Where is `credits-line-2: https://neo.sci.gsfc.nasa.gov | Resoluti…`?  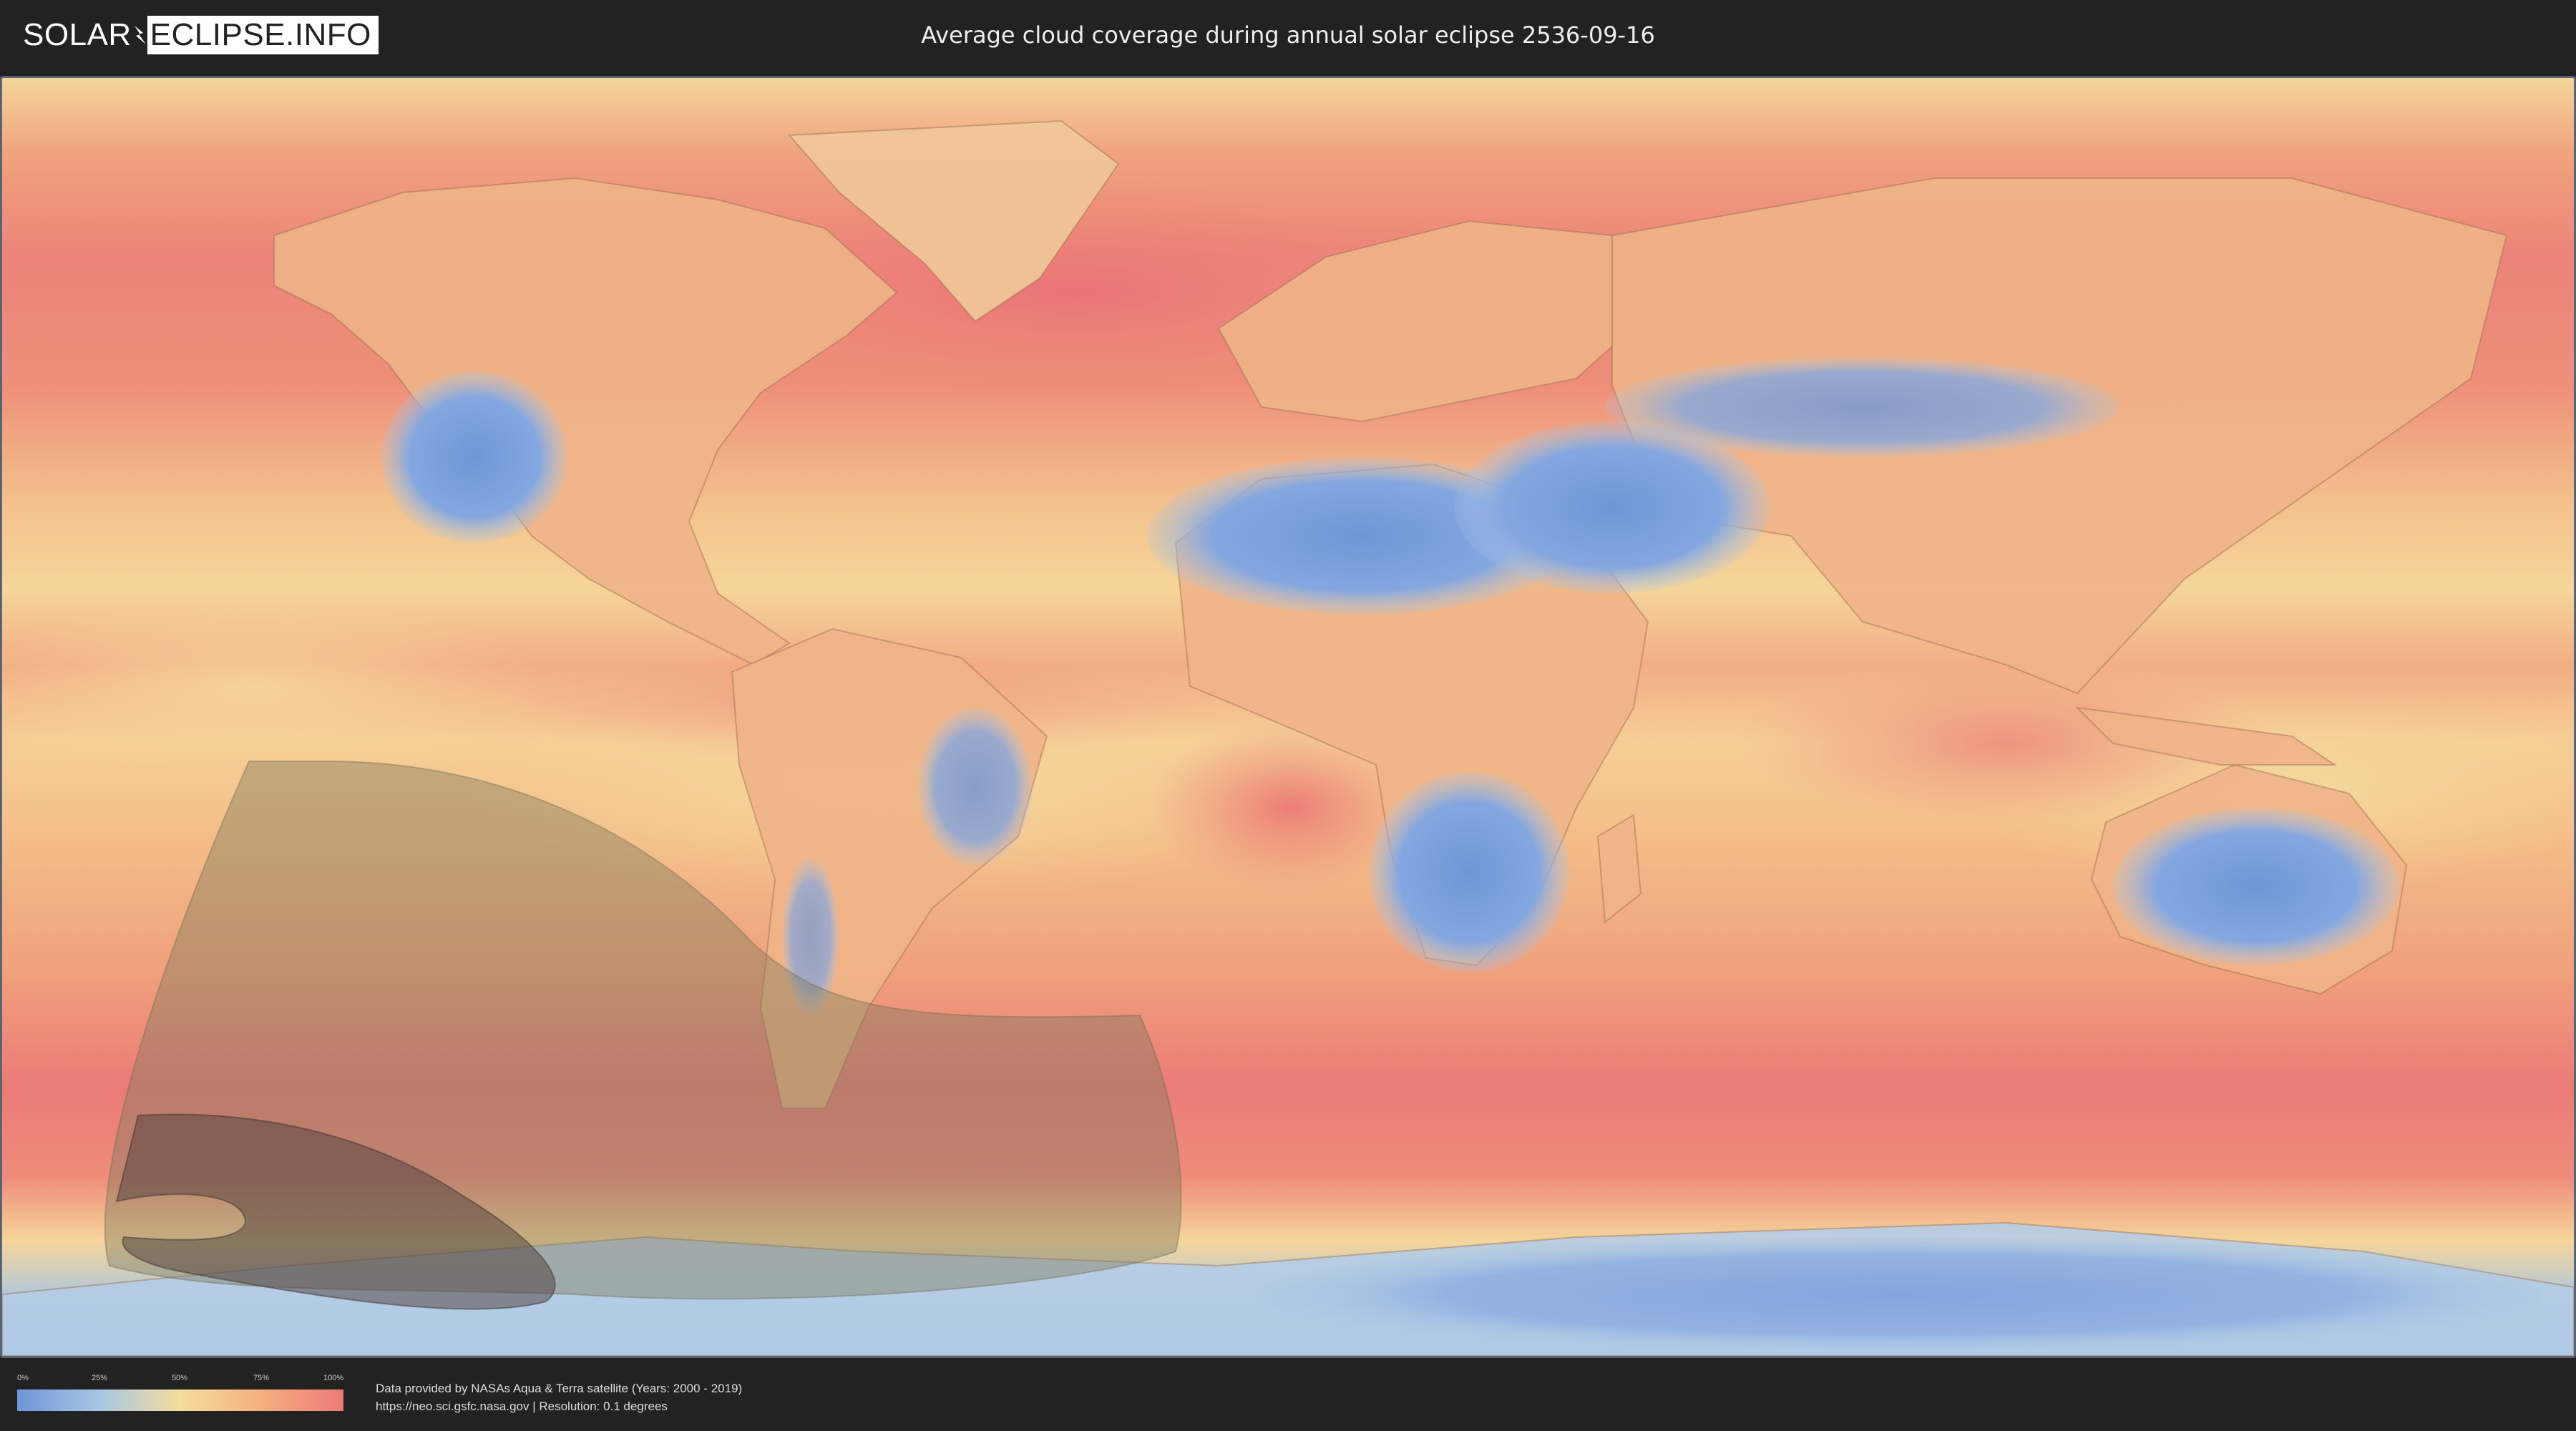 credits-line-2: https://neo.sci.gsfc.nasa.gov | Resoluti… is located at coordinates (522, 1406).